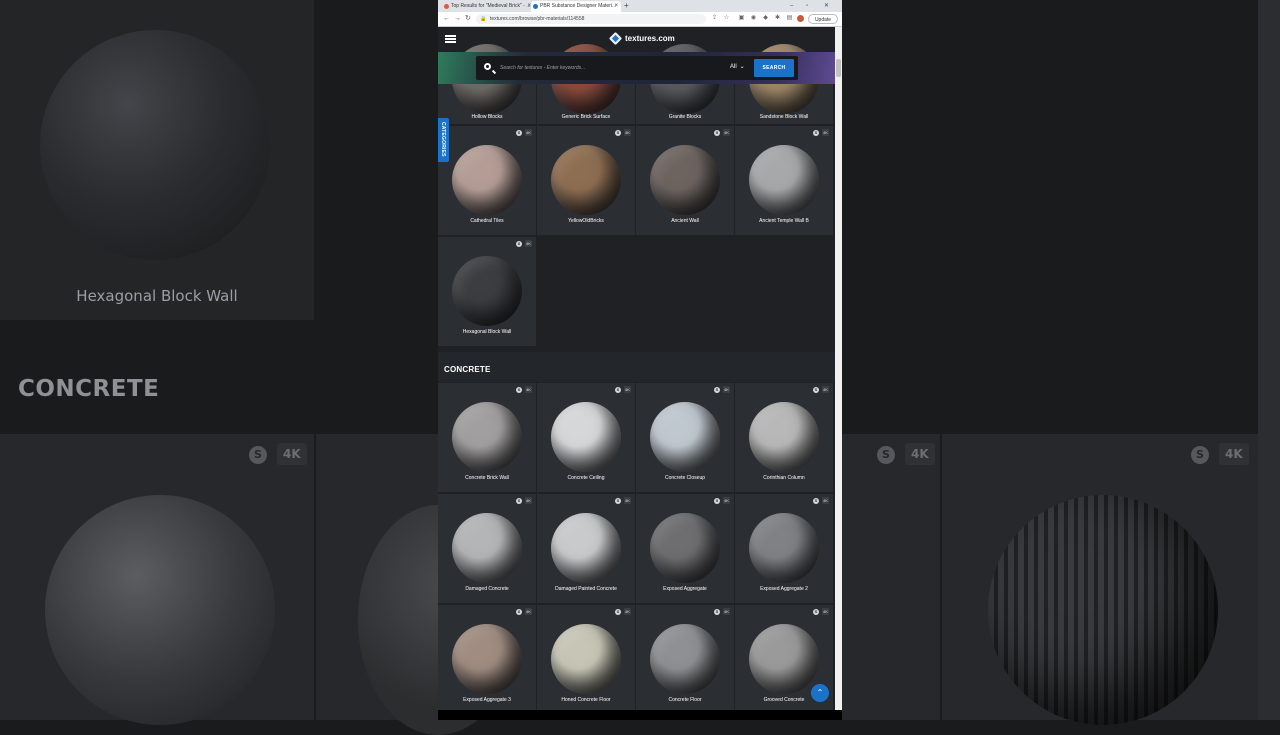  What do you see at coordinates (487, 589) in the screenshot?
I see `texture-name: Damaged Concrete` at bounding box center [487, 589].